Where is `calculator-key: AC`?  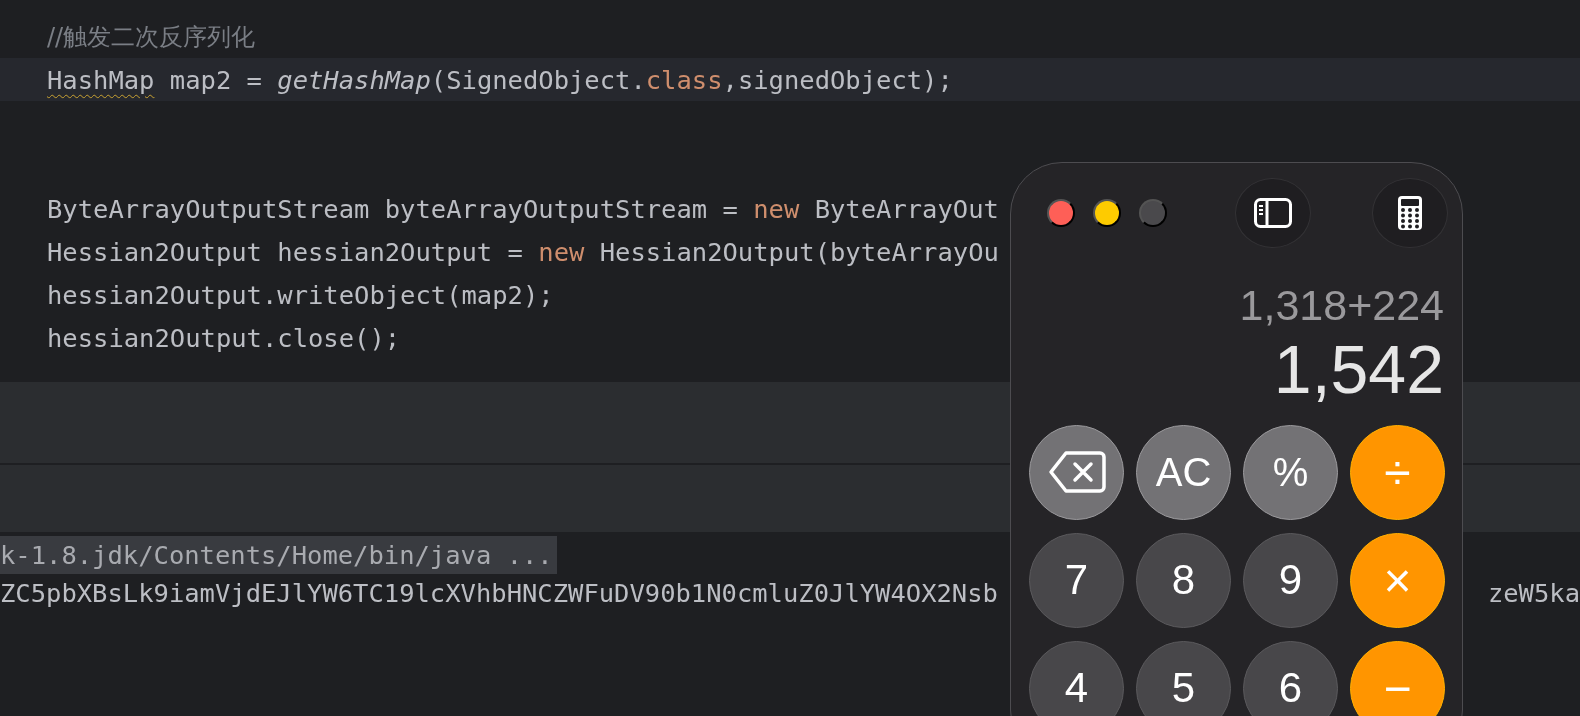 calculator-key: AC is located at coordinates (1183, 472).